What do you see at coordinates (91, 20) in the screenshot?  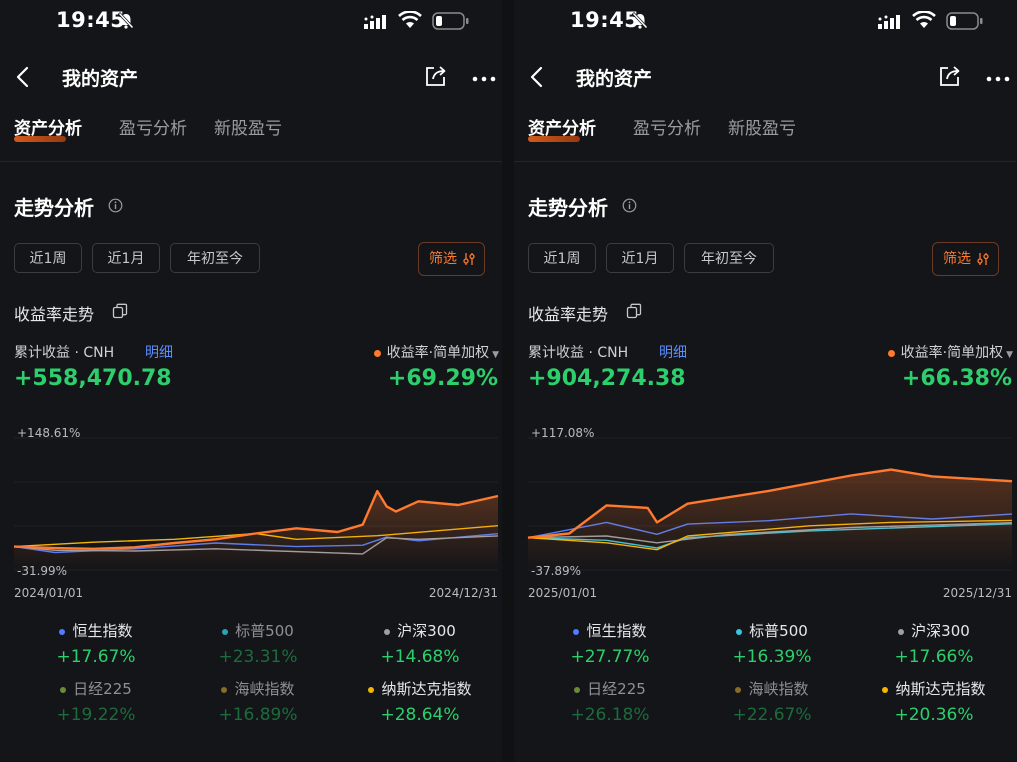 I see `status-time: 19:45` at bounding box center [91, 20].